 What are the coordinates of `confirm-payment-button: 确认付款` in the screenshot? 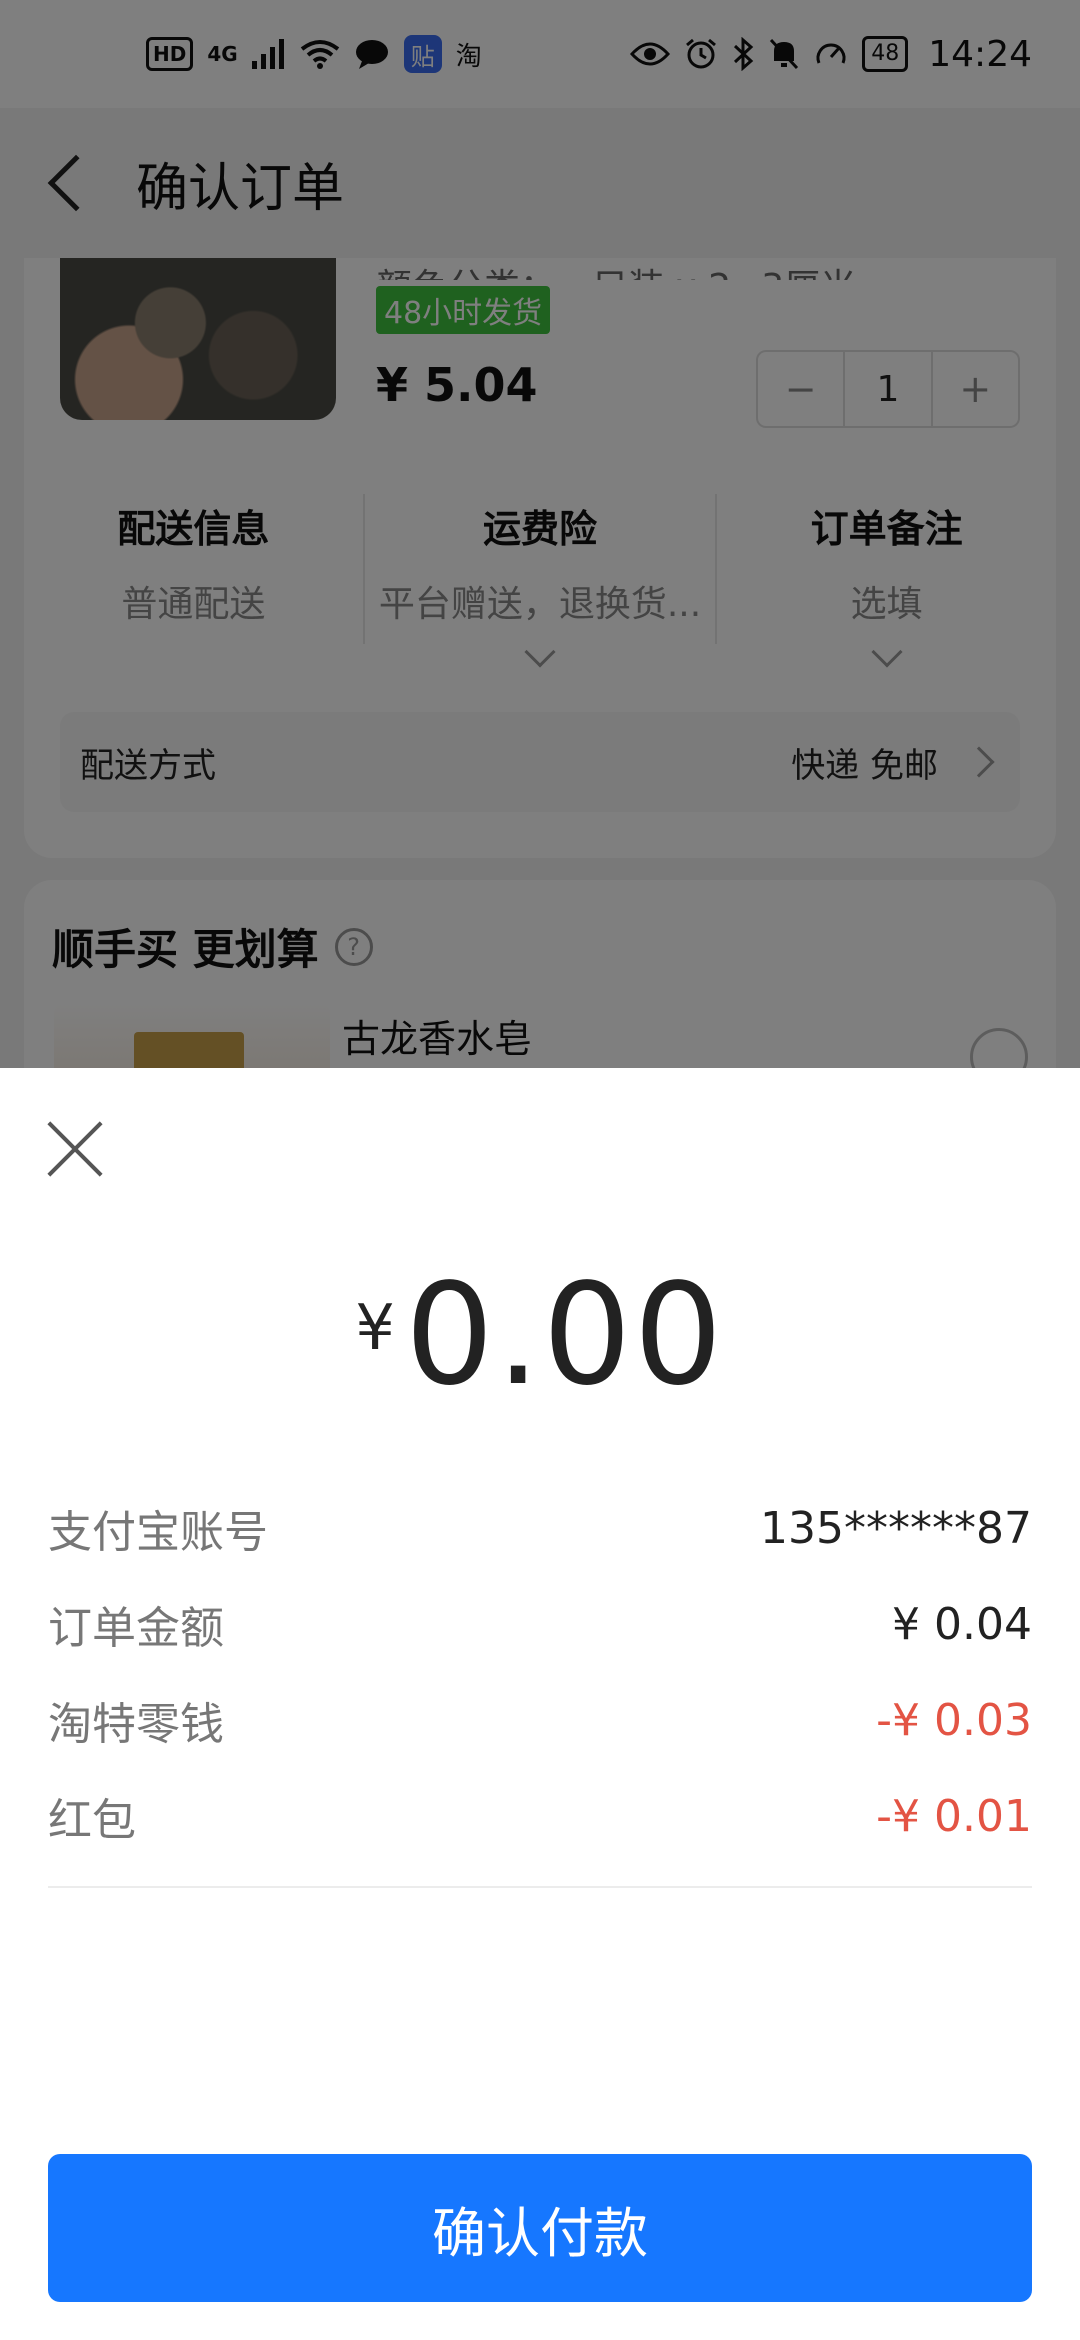 It's located at (540, 2228).